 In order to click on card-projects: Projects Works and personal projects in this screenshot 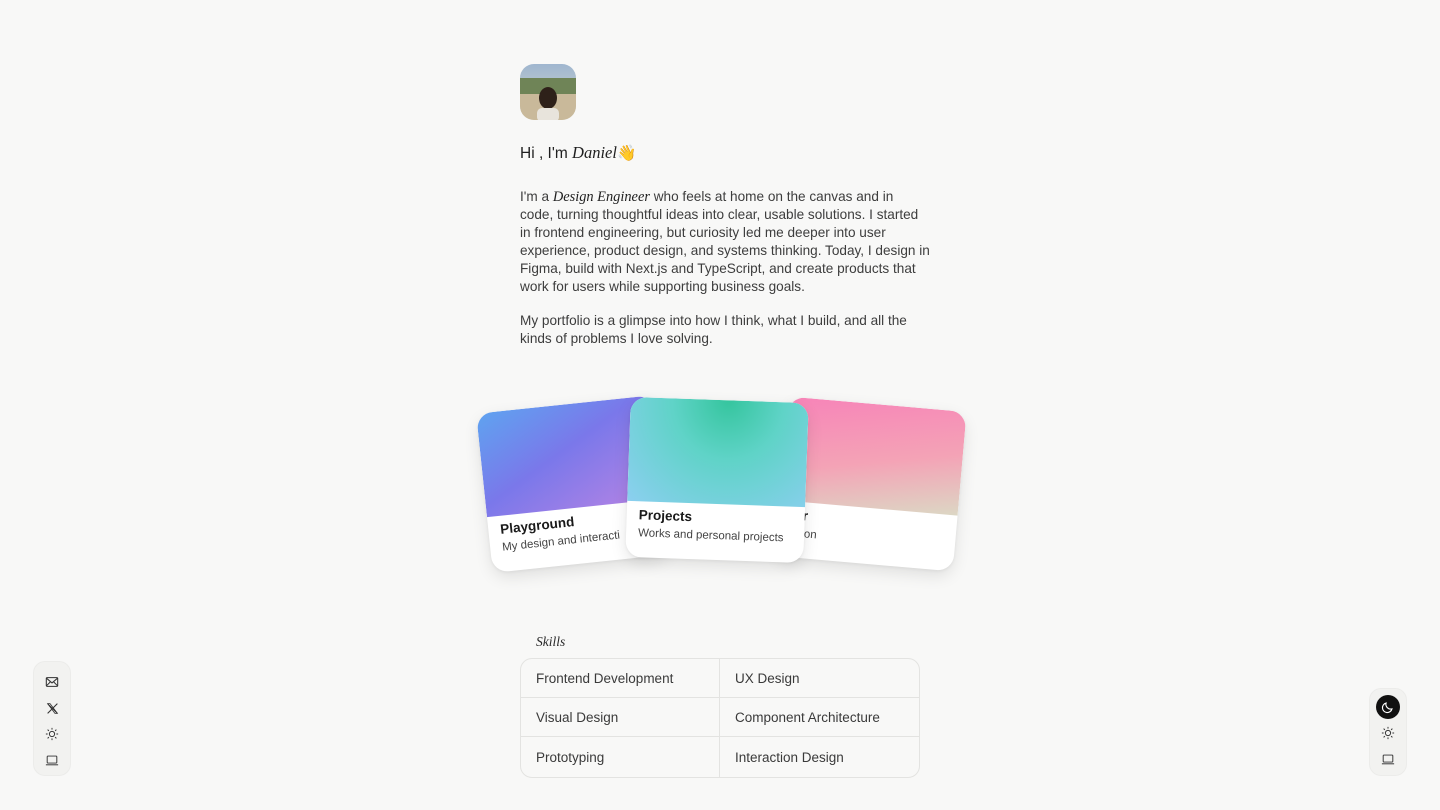, I will do `click(717, 480)`.